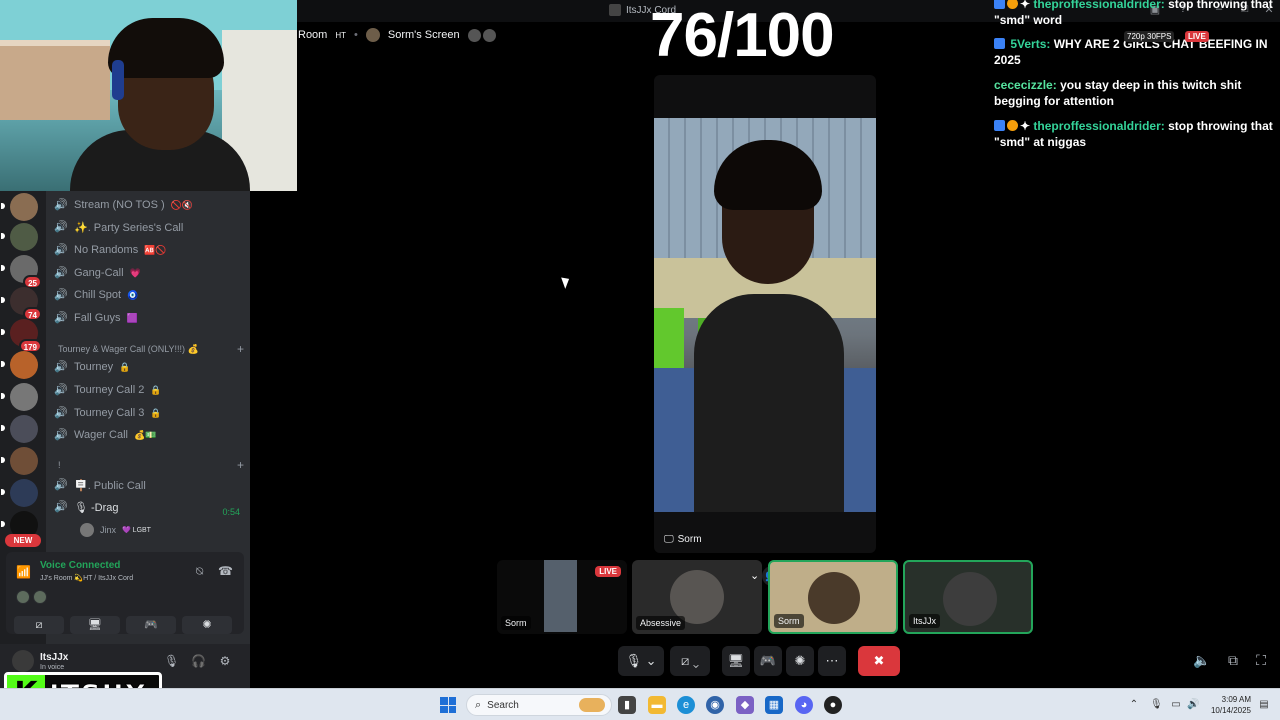 The image size is (1280, 720). I want to click on voice-channel-tourney-3: 🔊 Tourney Call 3 🔒, so click(148, 413).